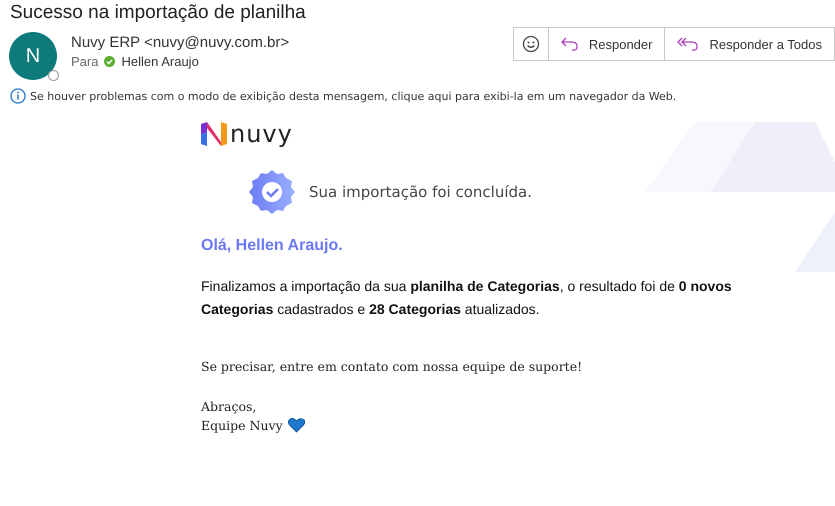 The width and height of the screenshot is (835, 506). What do you see at coordinates (272, 246) in the screenshot?
I see `greeting: Olá, Hellen Araujo.` at bounding box center [272, 246].